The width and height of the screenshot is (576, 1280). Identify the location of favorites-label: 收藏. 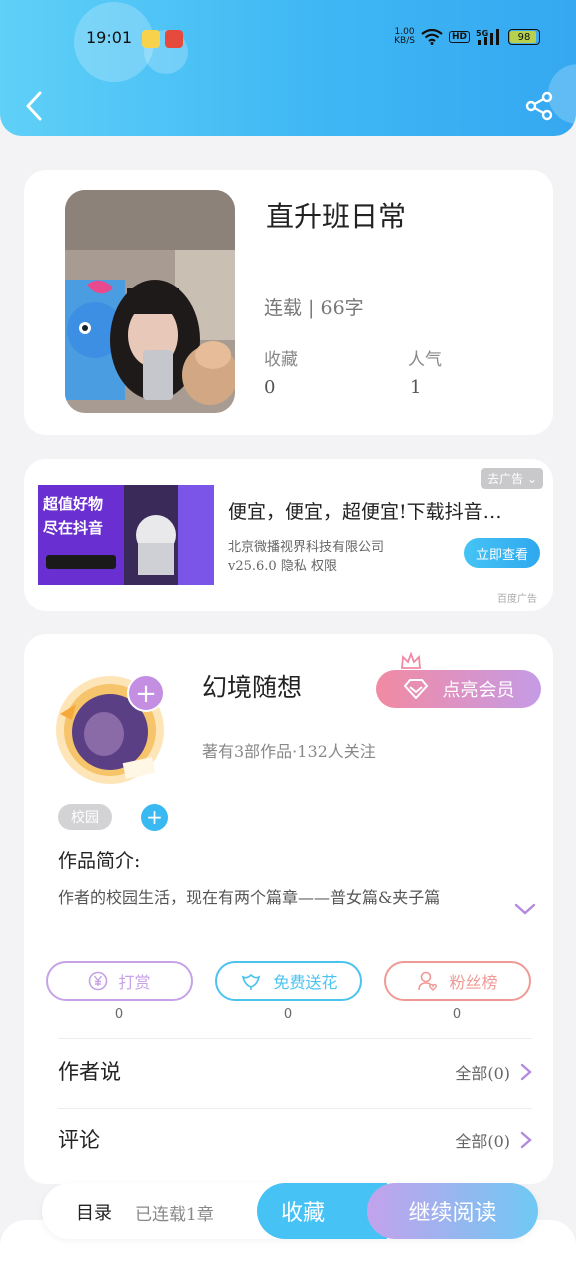
(281, 360).